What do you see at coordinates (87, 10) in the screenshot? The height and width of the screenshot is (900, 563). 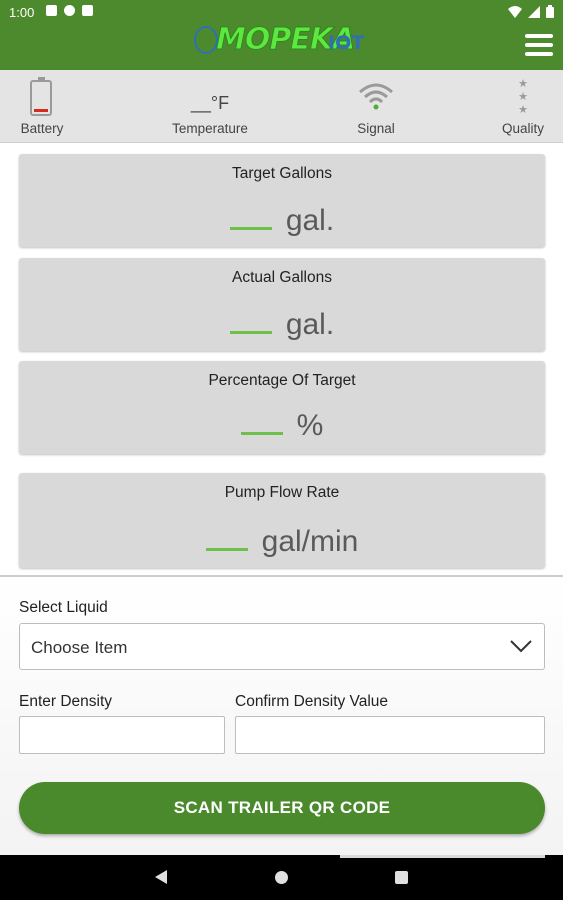 I see `sd-card-icon` at bounding box center [87, 10].